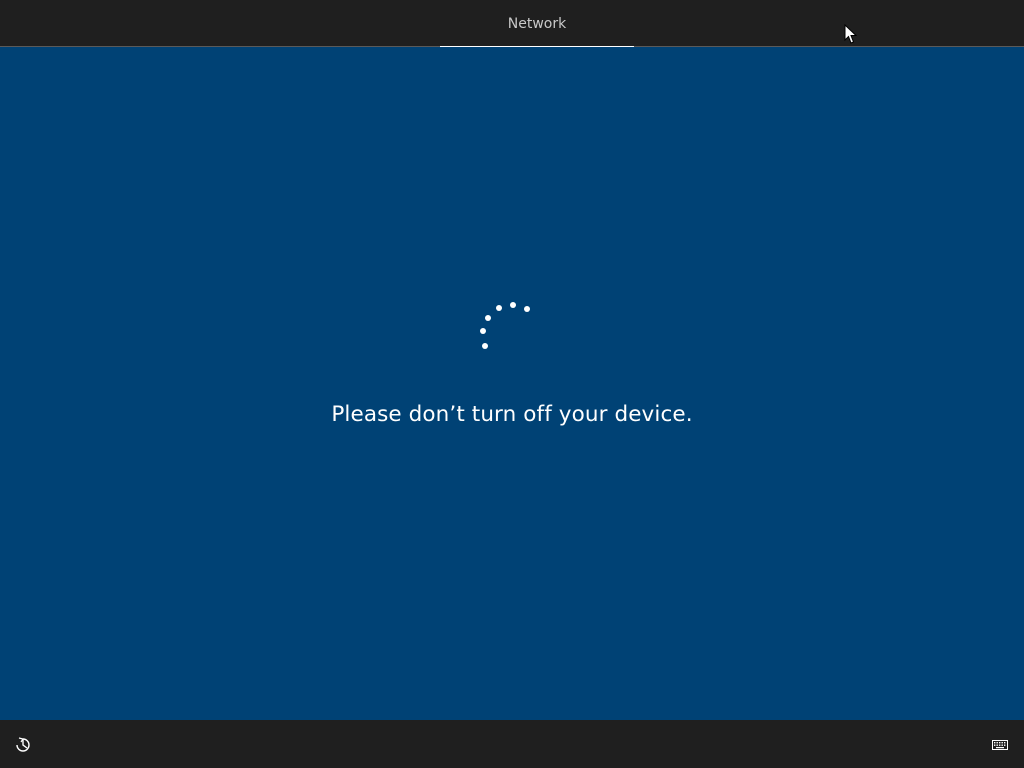  Describe the element at coordinates (505, 325) in the screenshot. I see `loading-spinner-icon` at that location.